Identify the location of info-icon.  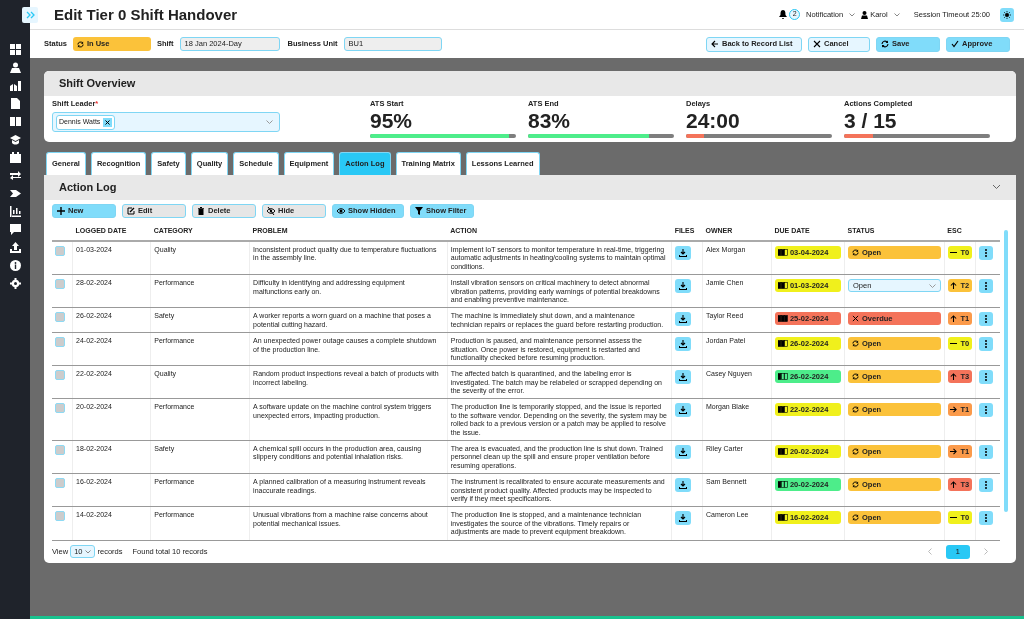
(15, 265).